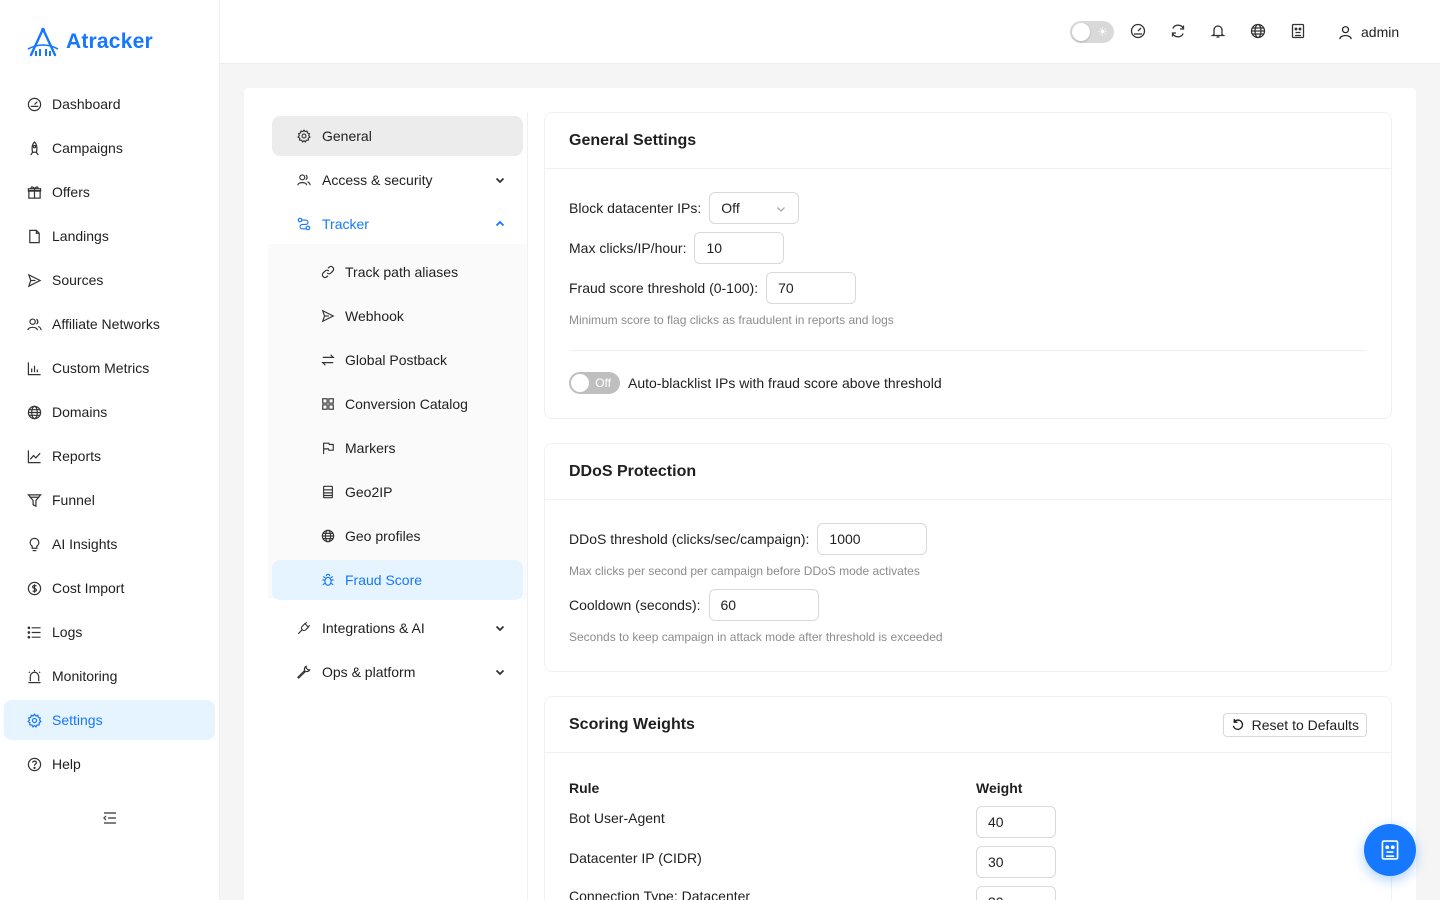 The height and width of the screenshot is (900, 1440). Describe the element at coordinates (109, 500) in the screenshot. I see `sidebar-item-funnel: Funnel` at that location.